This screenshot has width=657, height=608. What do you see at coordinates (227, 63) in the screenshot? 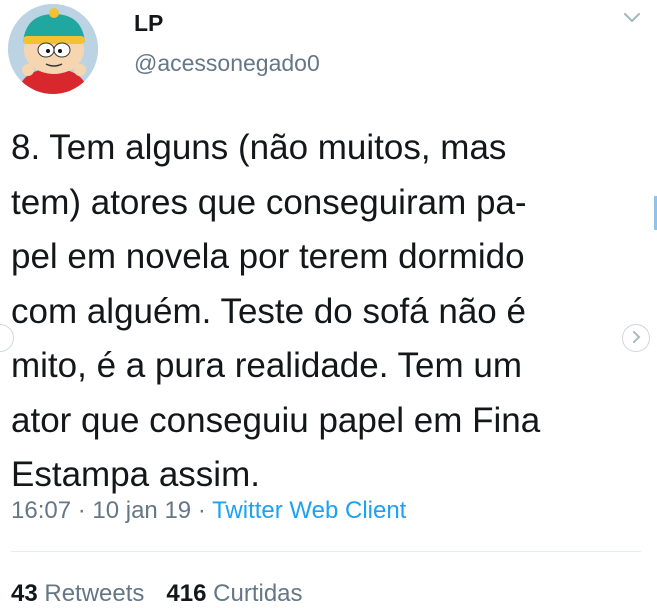
I see `user-handle: @acessonegado0` at bounding box center [227, 63].